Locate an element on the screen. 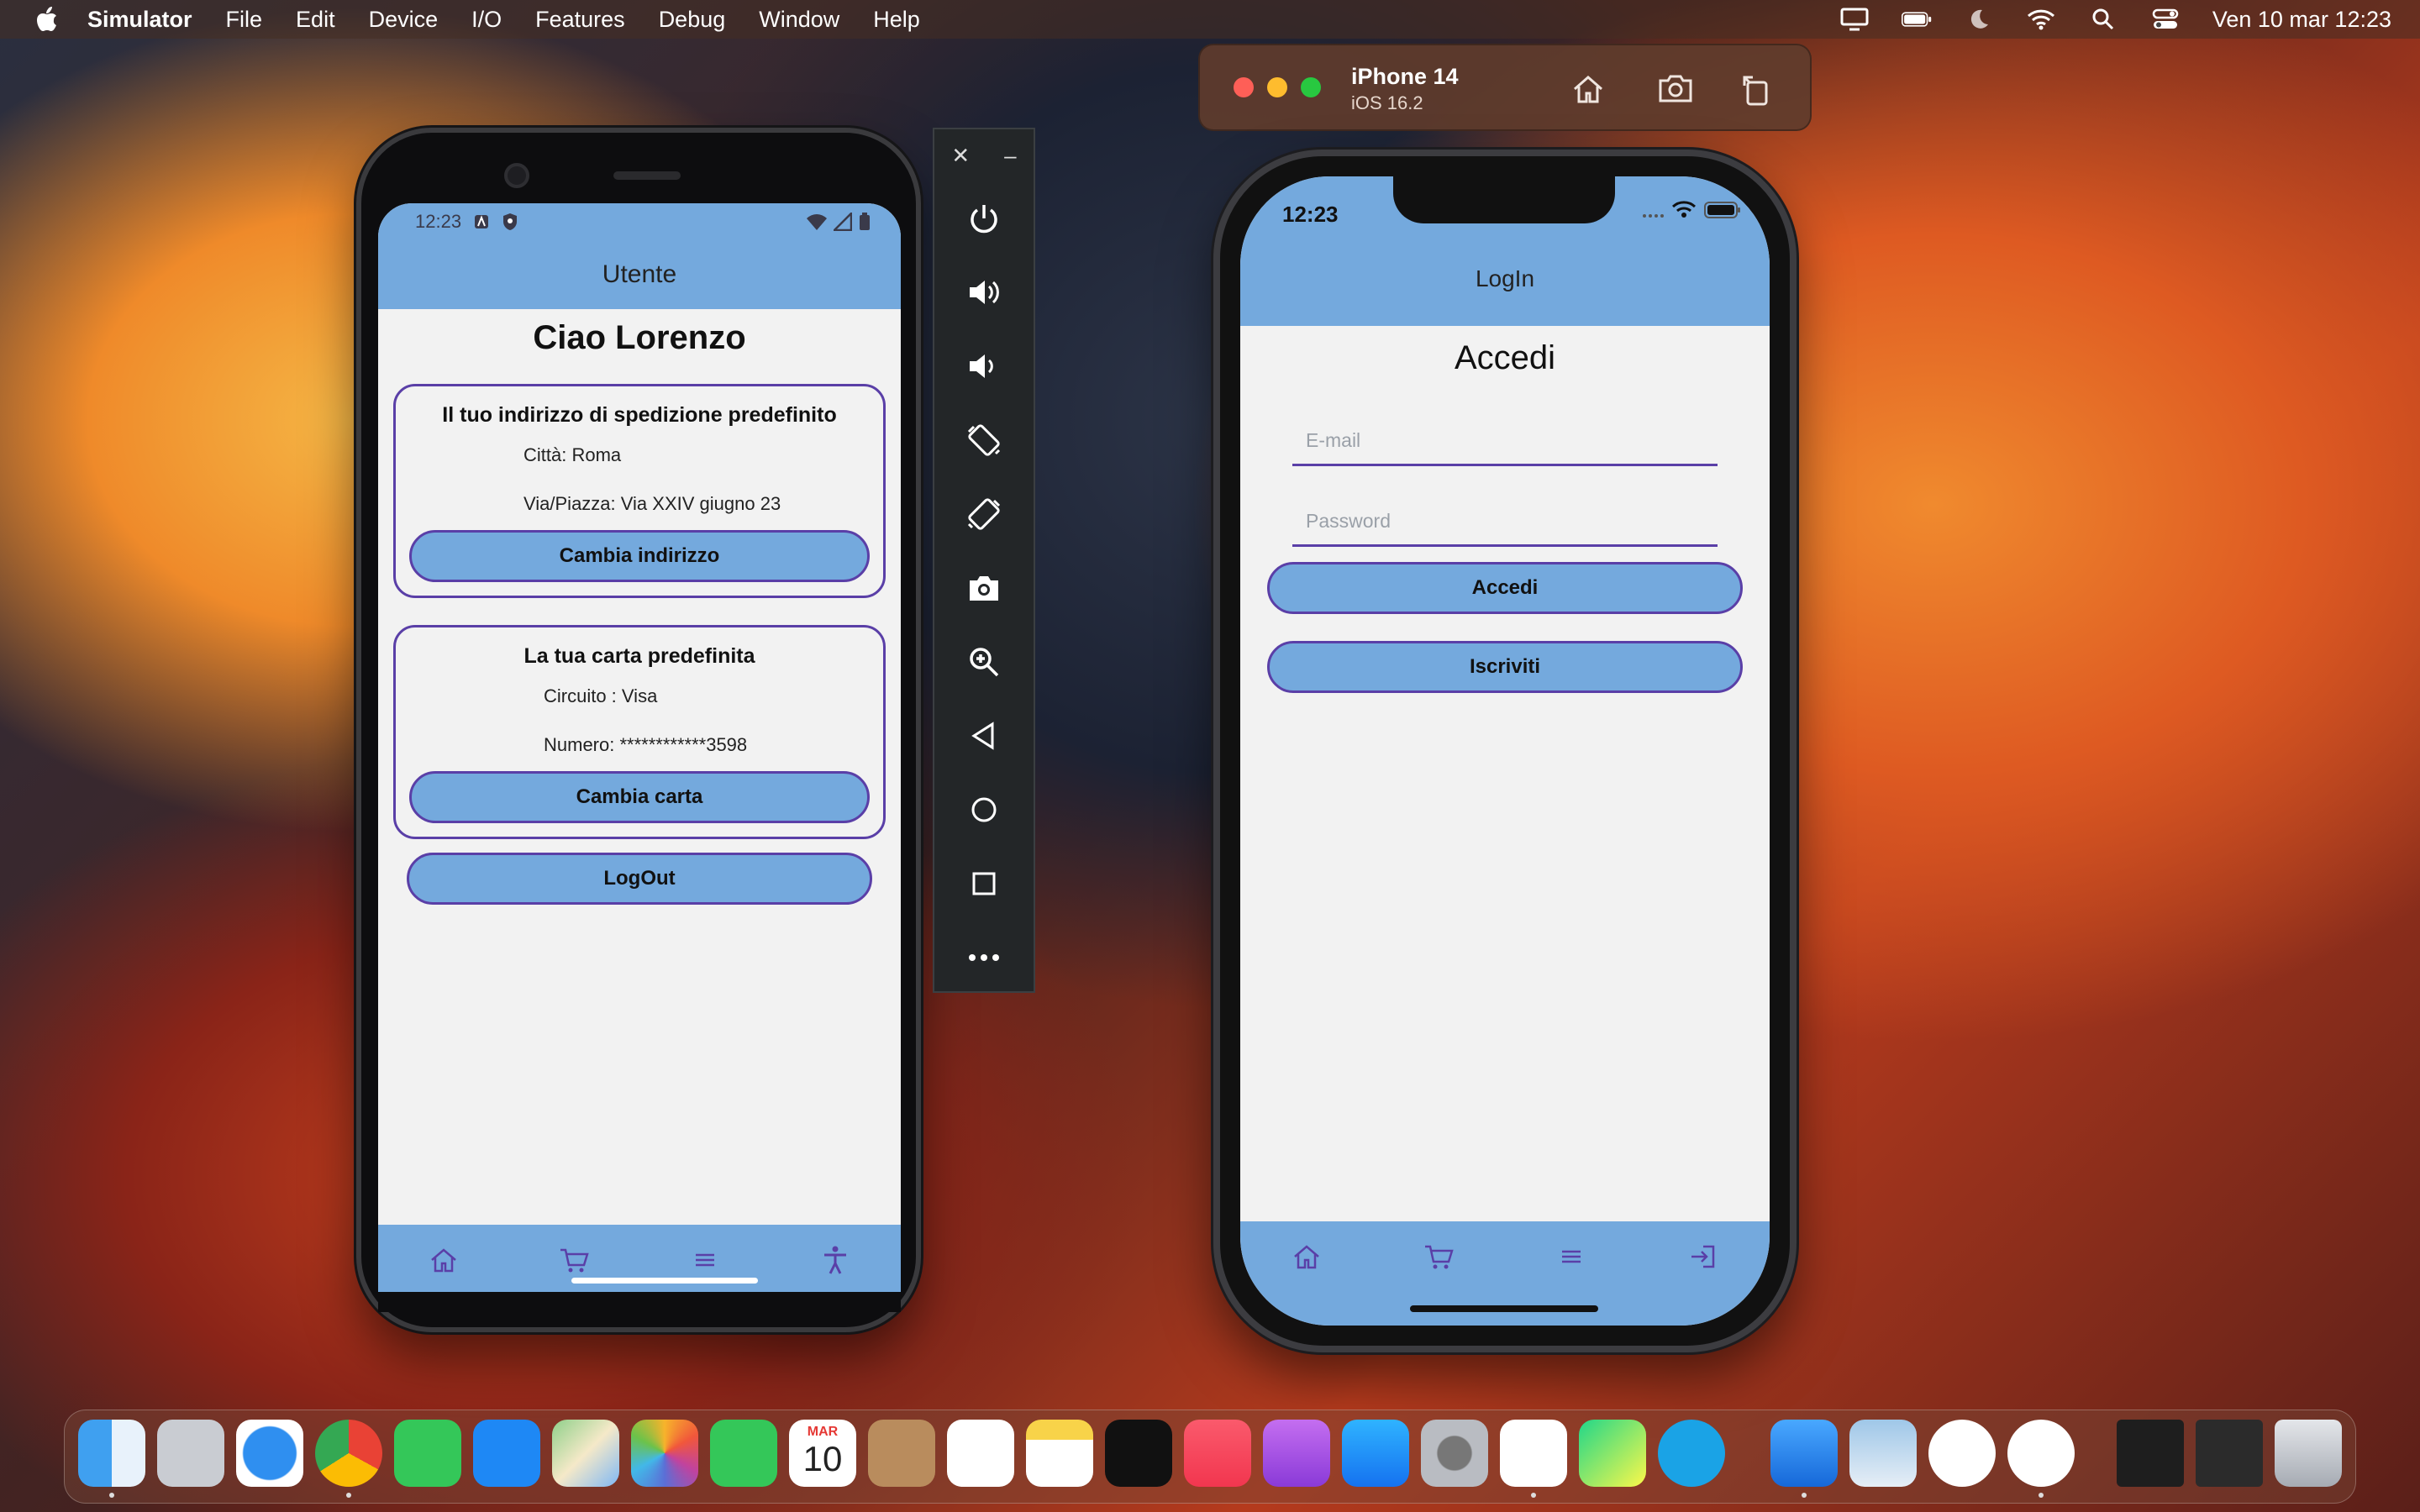 The width and height of the screenshot is (2420, 1512). terminal-window-icon is located at coordinates (2150, 1453).